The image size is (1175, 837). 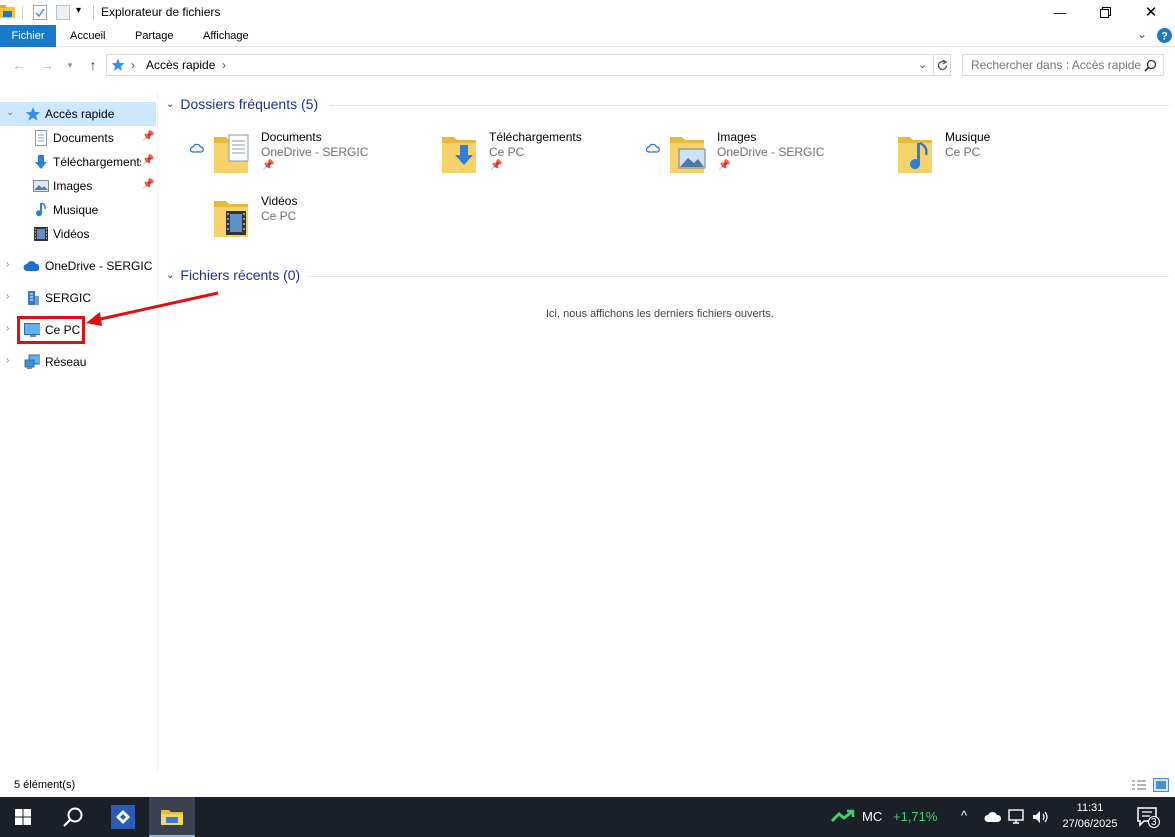 I want to click on explorer-app-icon, so click(x=8, y=12).